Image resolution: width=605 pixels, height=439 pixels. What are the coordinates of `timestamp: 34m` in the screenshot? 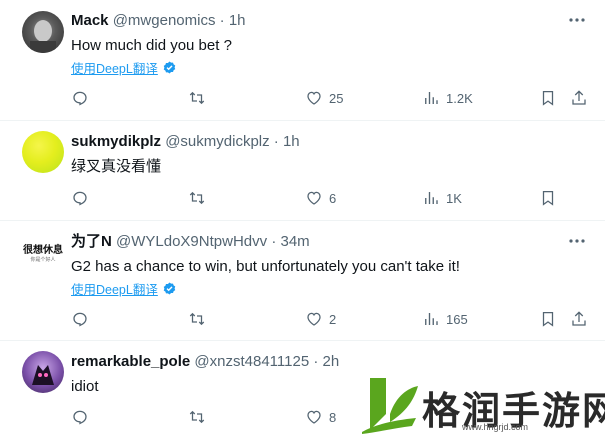 It's located at (294, 241).